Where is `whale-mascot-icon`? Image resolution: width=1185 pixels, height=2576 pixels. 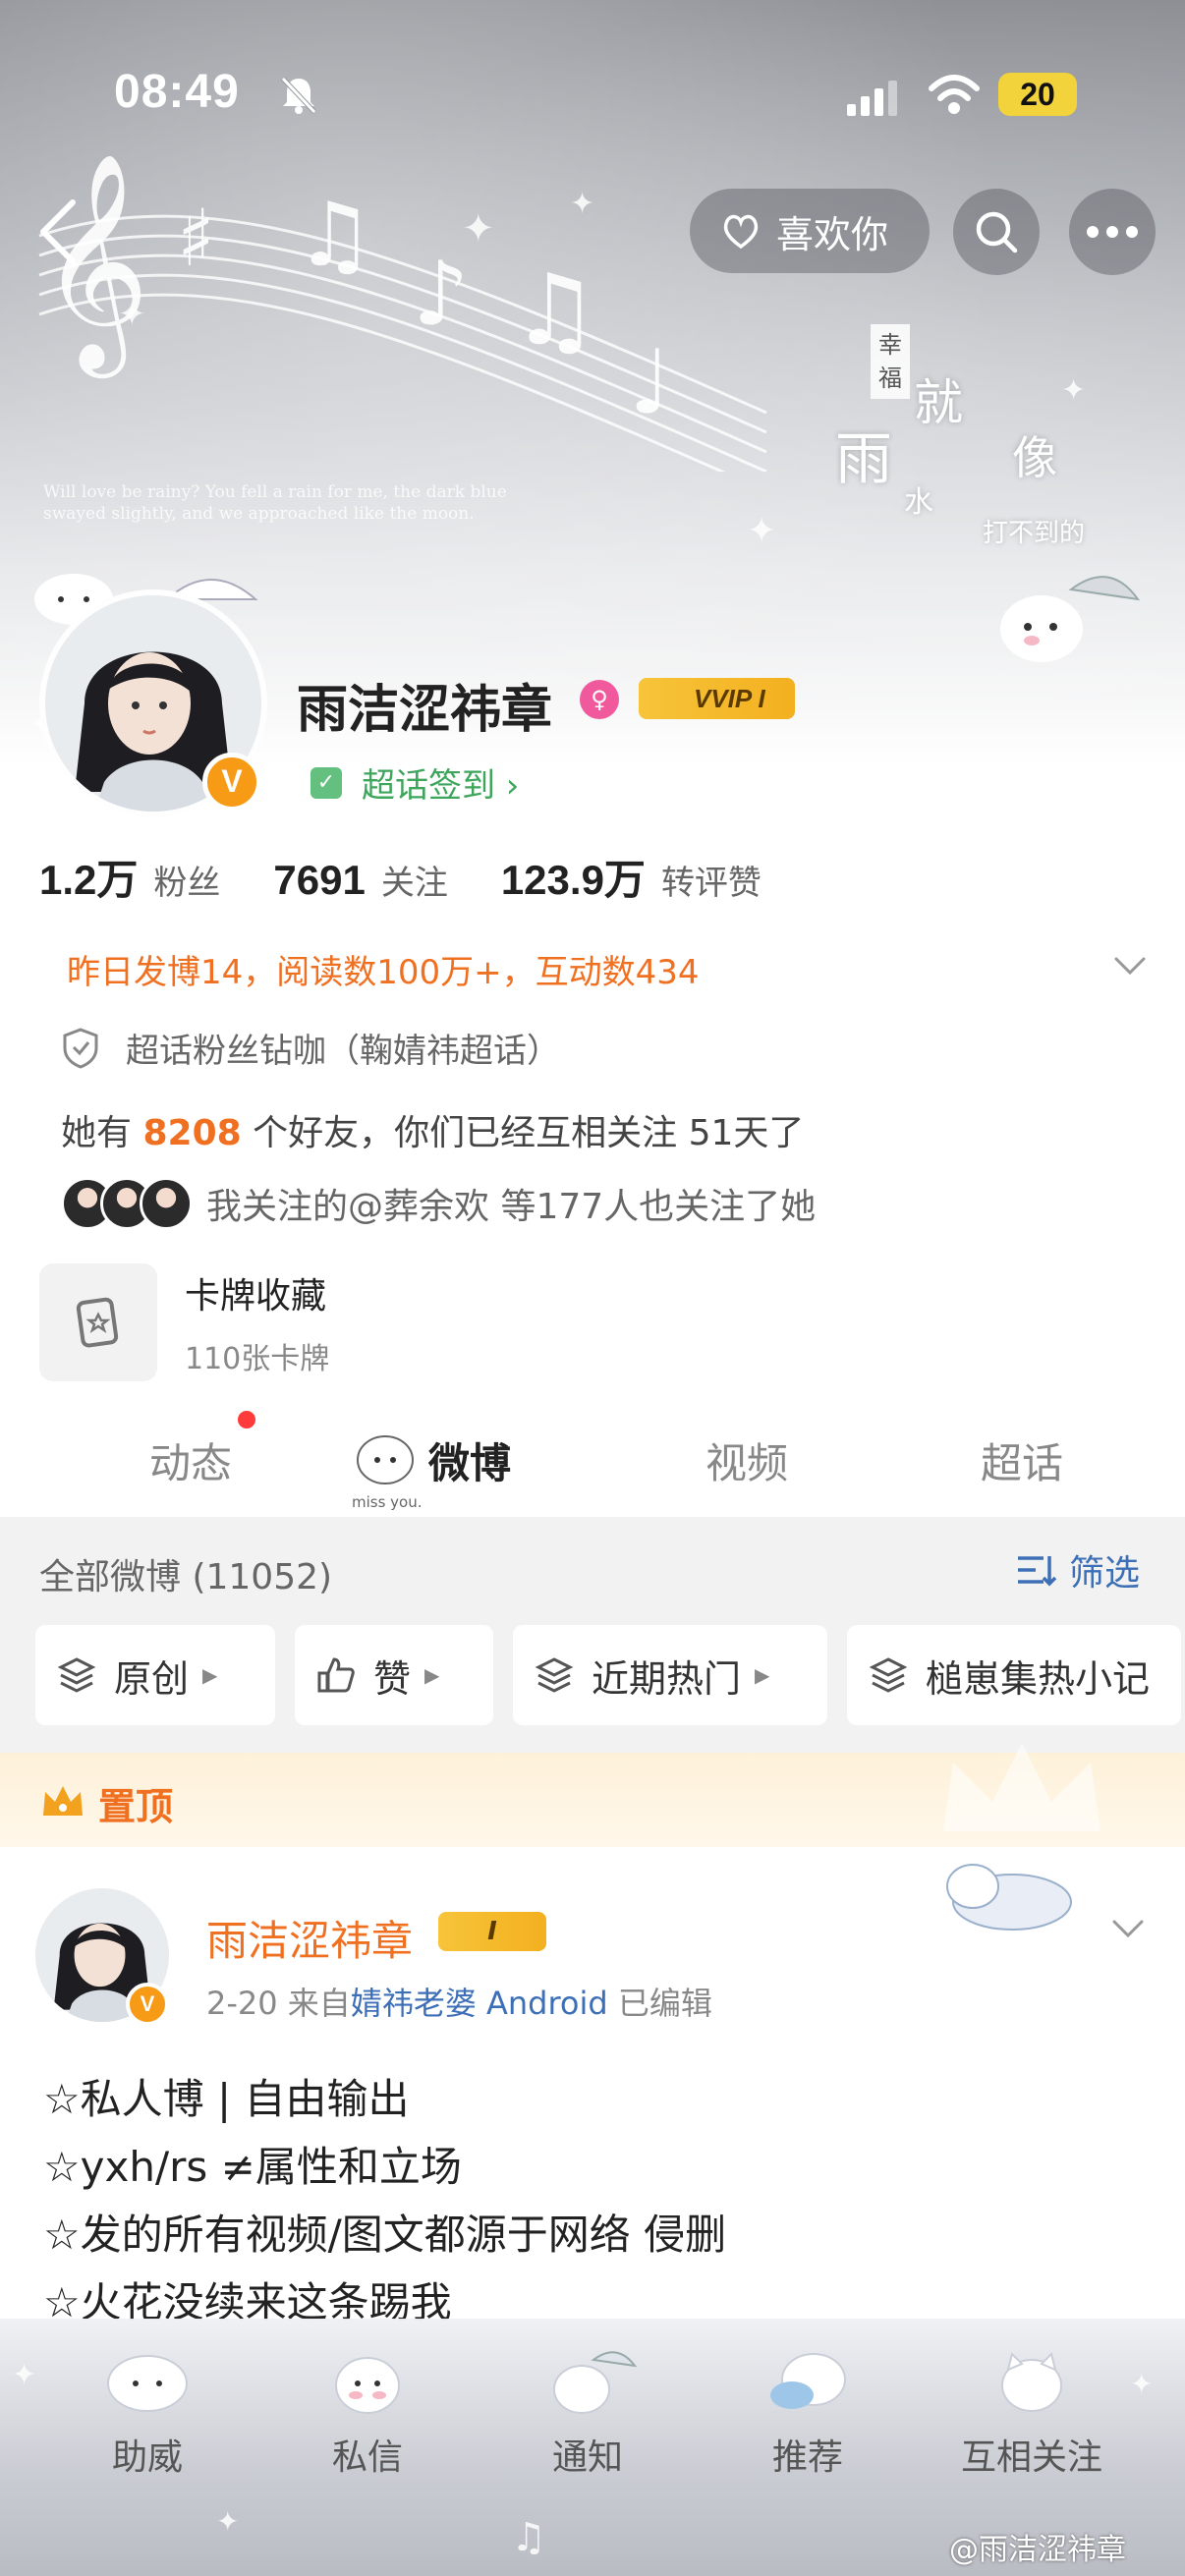
whale-mascot-icon is located at coordinates (808, 2381).